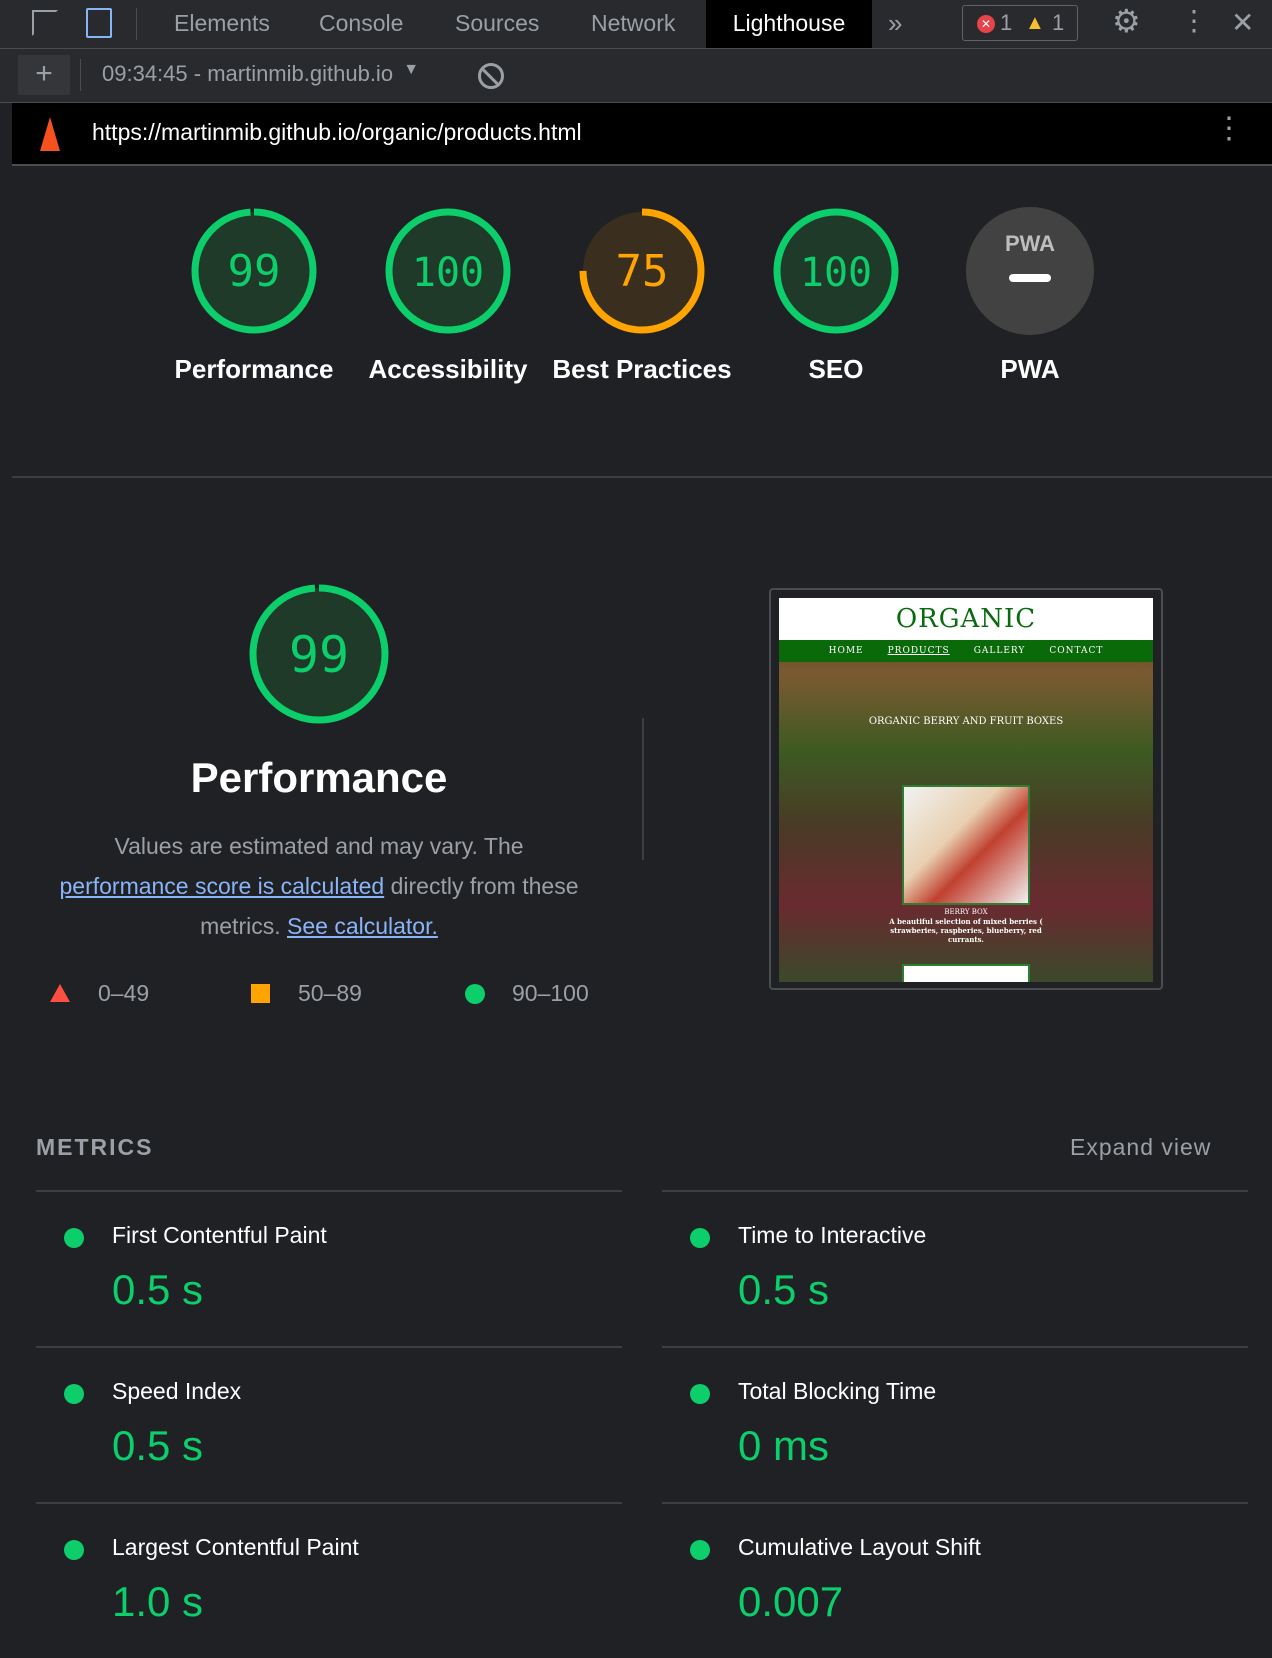  I want to click on gauge-score: 75, so click(642, 271).